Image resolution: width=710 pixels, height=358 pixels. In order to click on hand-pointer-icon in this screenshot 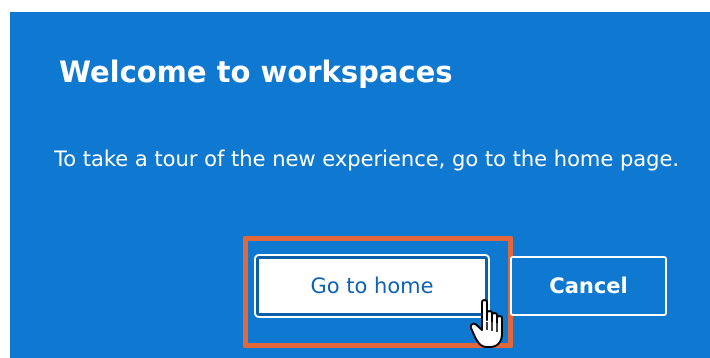, I will do `click(486, 323)`.